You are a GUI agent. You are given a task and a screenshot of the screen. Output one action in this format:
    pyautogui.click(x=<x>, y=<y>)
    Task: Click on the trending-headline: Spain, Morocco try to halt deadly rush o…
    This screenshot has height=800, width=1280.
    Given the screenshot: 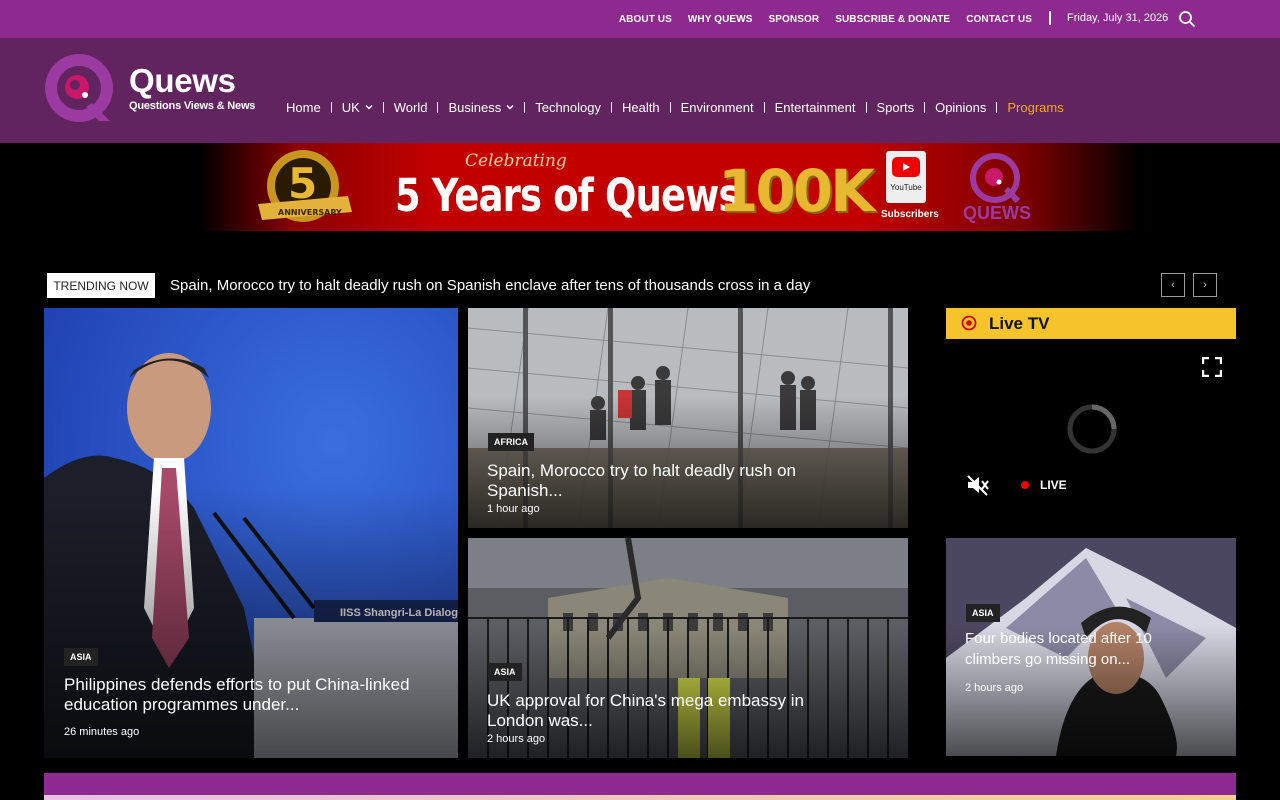 What is the action you would take?
    pyautogui.click(x=490, y=285)
    